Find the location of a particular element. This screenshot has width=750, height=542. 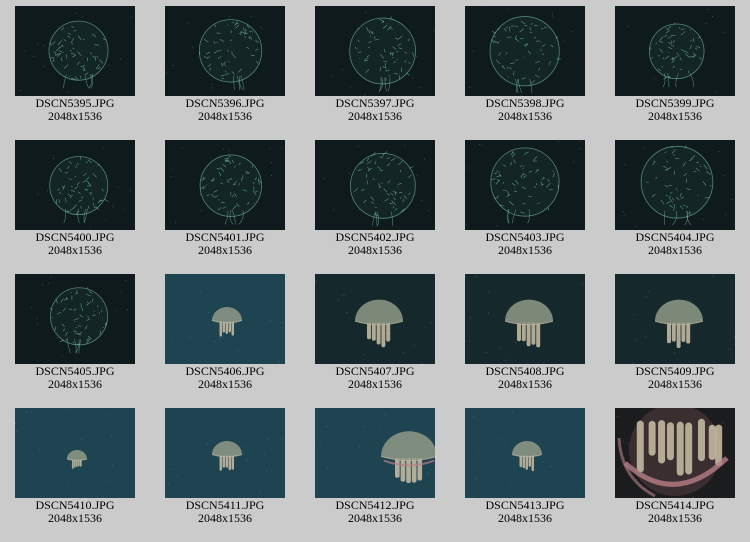

thumbnail-item: DSCN5401.JPG 2048x1536 is located at coordinates (225, 201).